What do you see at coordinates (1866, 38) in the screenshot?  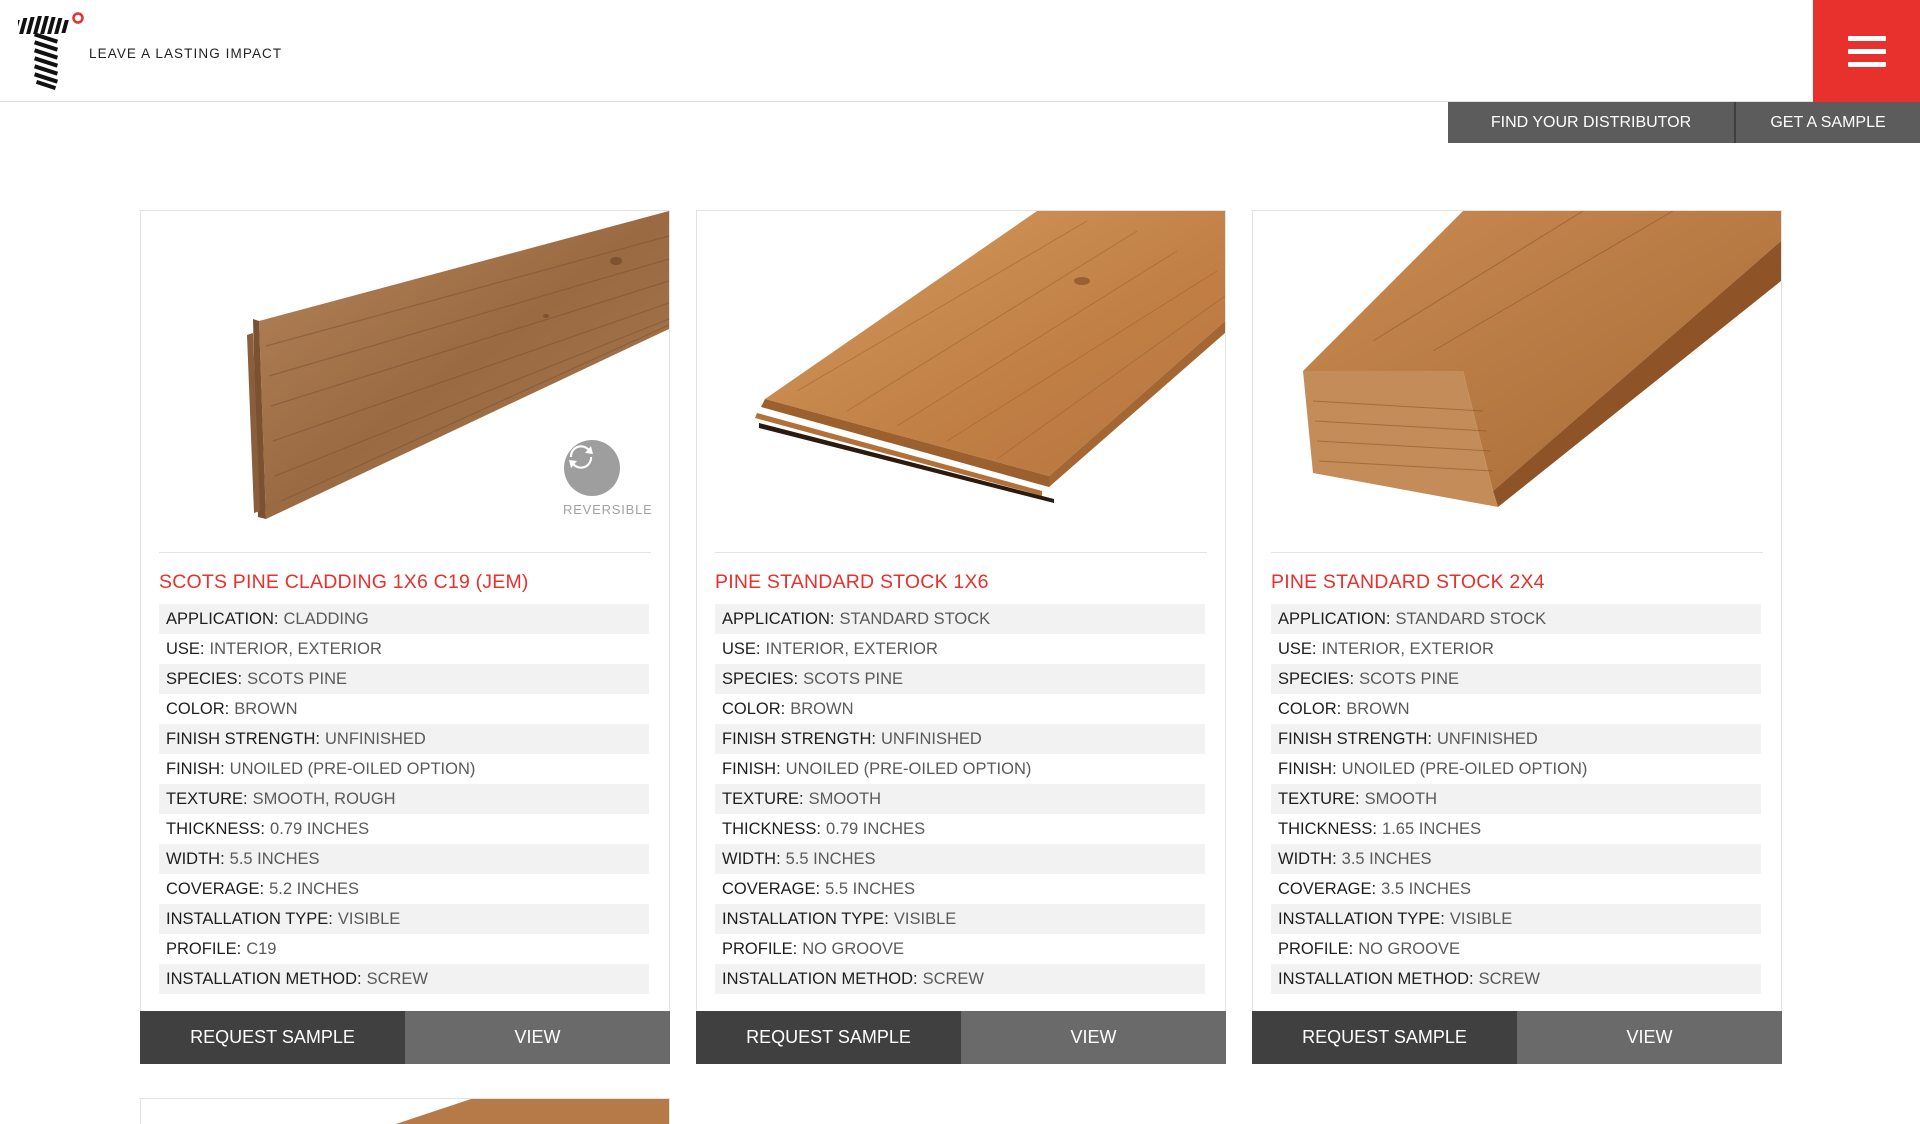 I see `hamburger-icon` at bounding box center [1866, 38].